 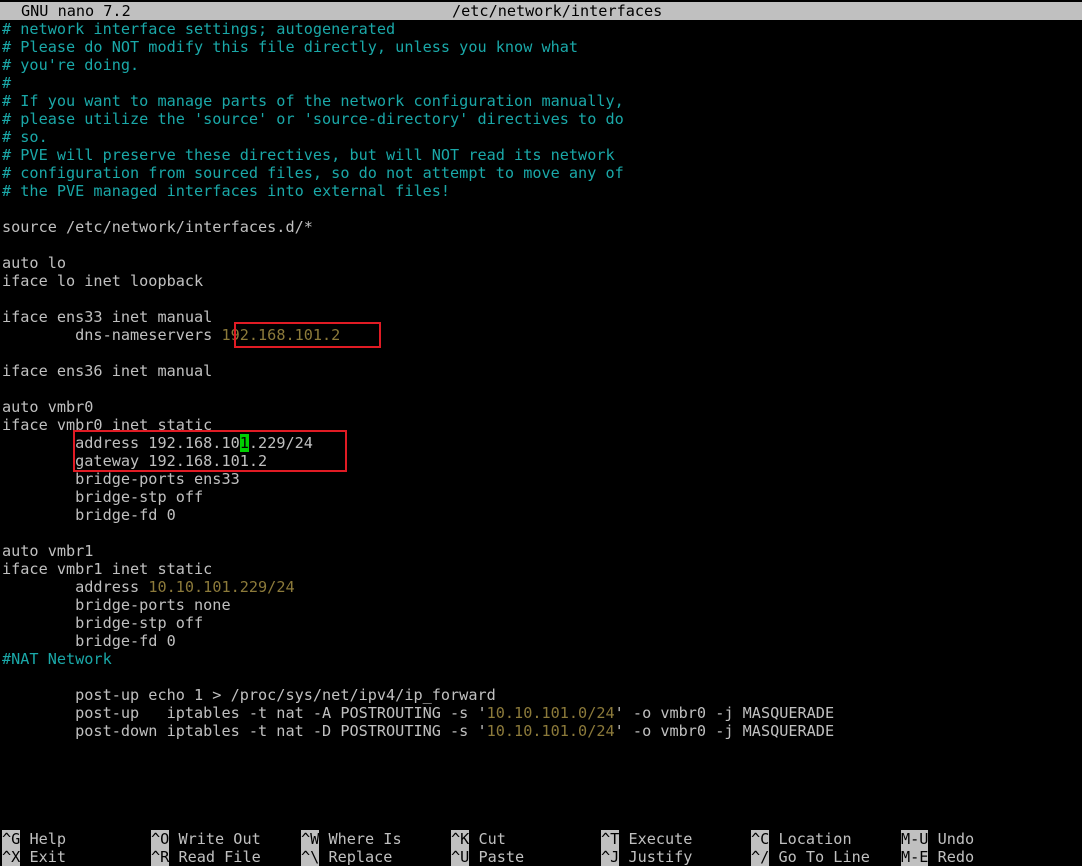 What do you see at coordinates (810, 839) in the screenshot?
I see `shortcut-label: Location` at bounding box center [810, 839].